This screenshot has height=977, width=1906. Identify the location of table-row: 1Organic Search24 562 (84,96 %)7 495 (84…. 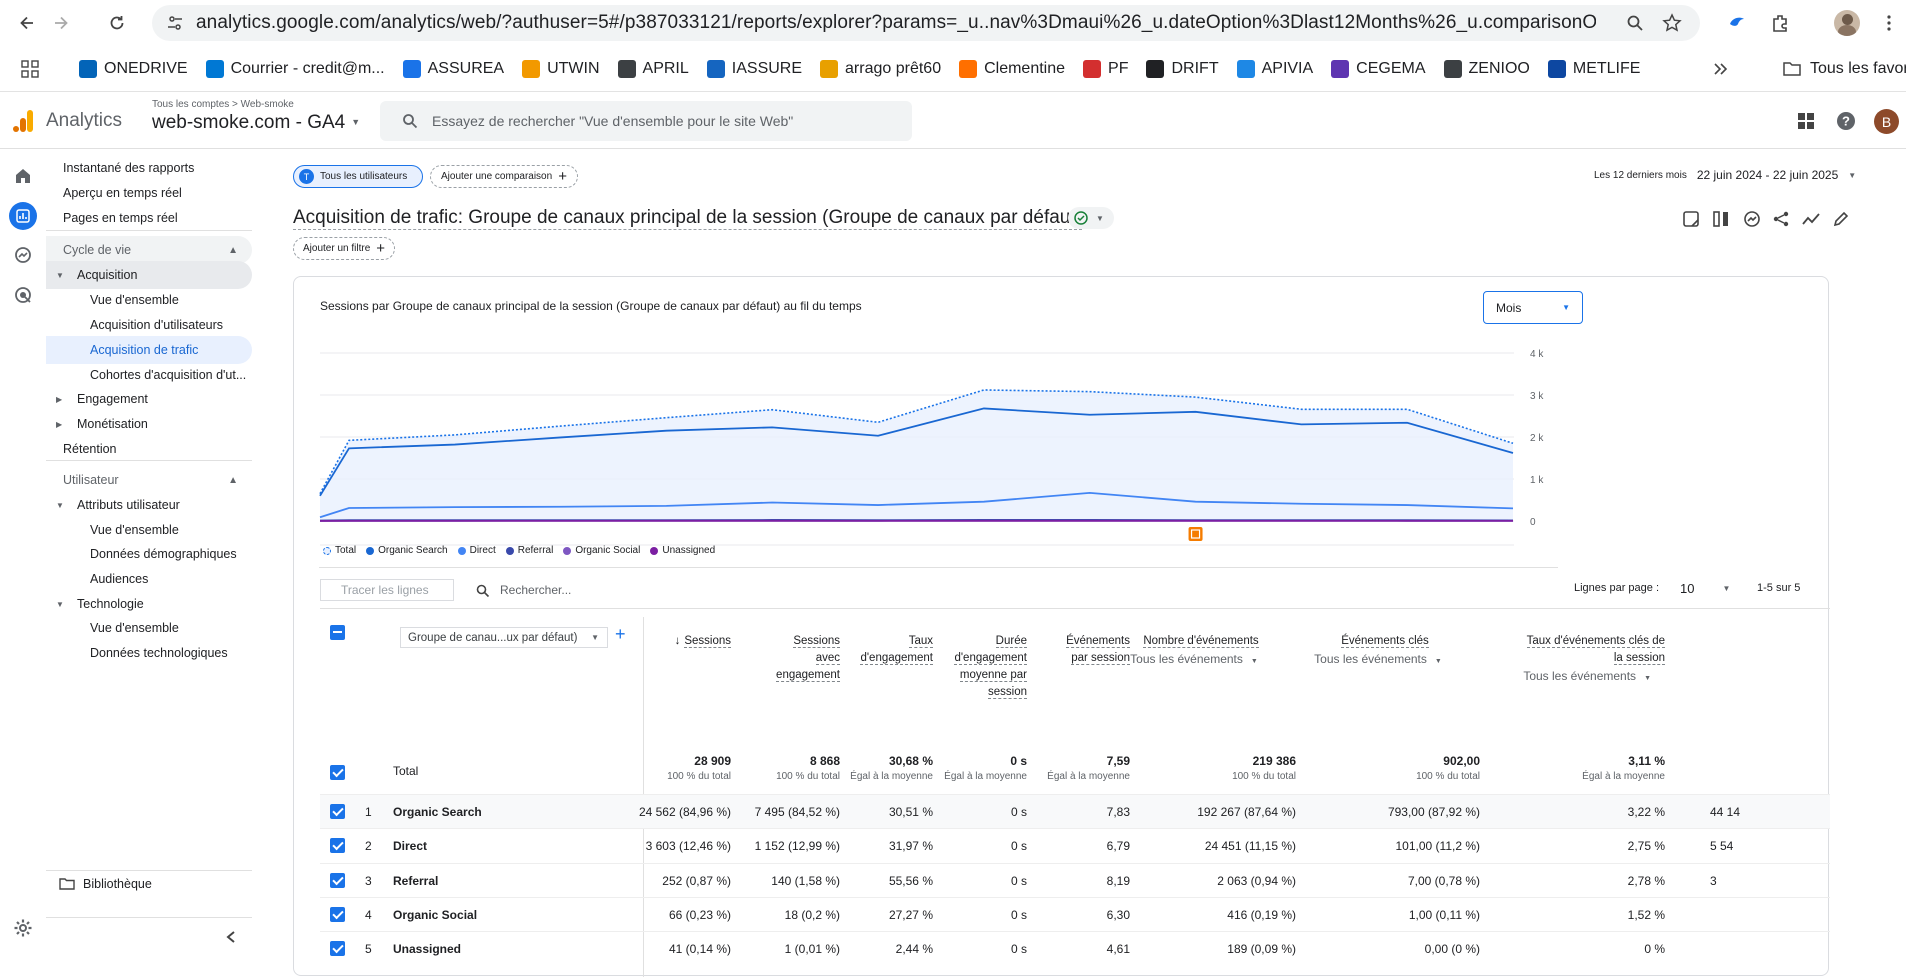
(1075, 811).